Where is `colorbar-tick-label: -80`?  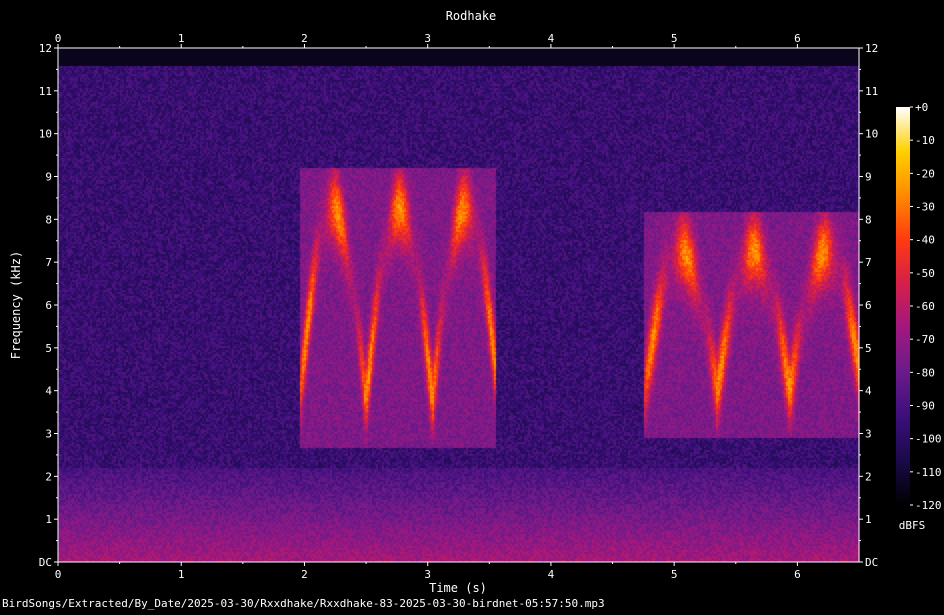 colorbar-tick-label: -80 is located at coordinates (925, 372).